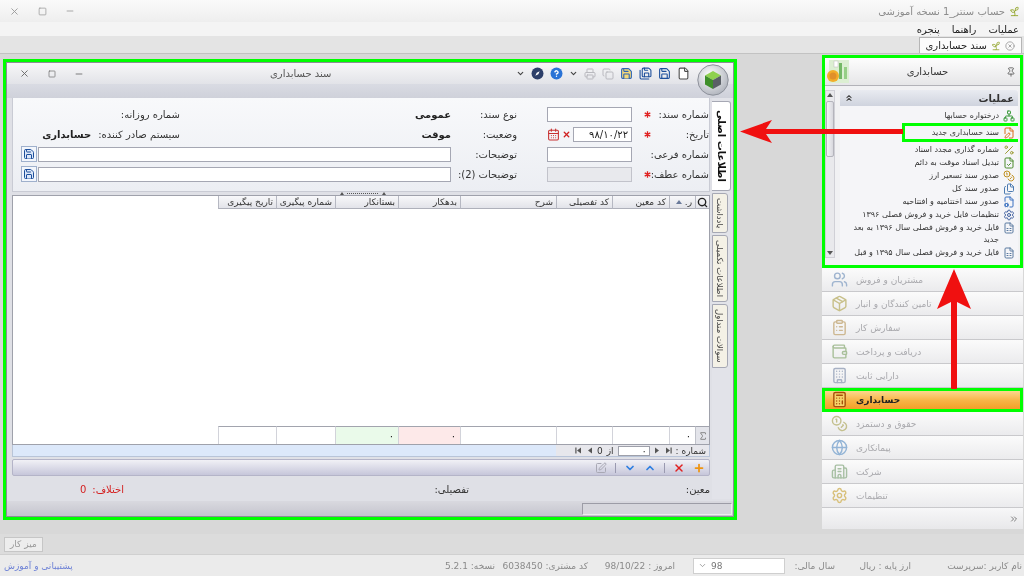 The image size is (1024, 576). I want to click on record-number-field: ۰, so click(633, 450).